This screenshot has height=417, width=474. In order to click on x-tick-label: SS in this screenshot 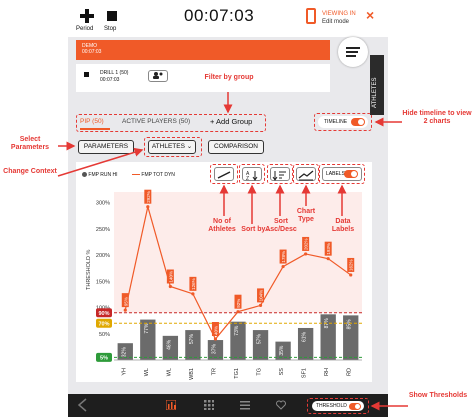, I will do `click(282, 372)`.